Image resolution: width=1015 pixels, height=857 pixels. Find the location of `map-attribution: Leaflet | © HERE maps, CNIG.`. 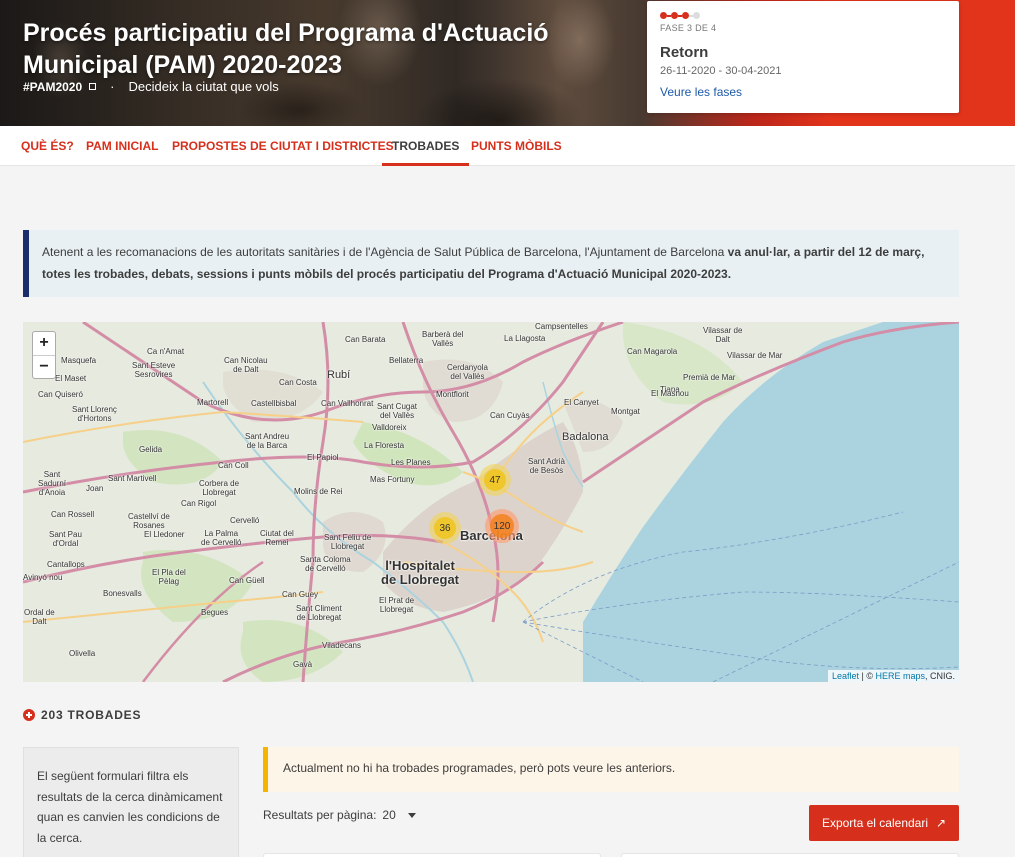

map-attribution: Leaflet | © HERE maps, CNIG. is located at coordinates (893, 676).